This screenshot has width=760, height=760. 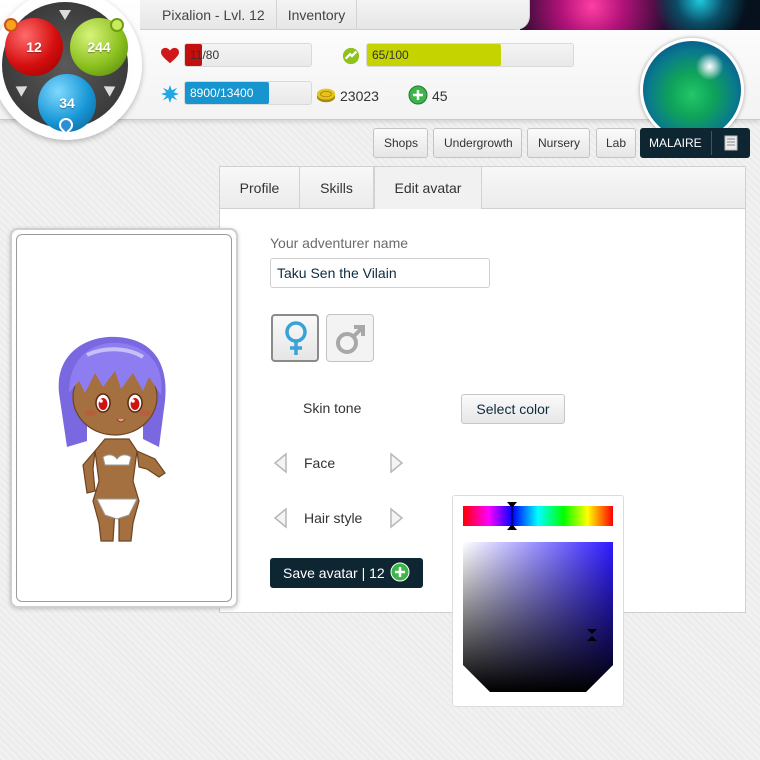 What do you see at coordinates (170, 94) in the screenshot?
I see `star-burst-icon` at bounding box center [170, 94].